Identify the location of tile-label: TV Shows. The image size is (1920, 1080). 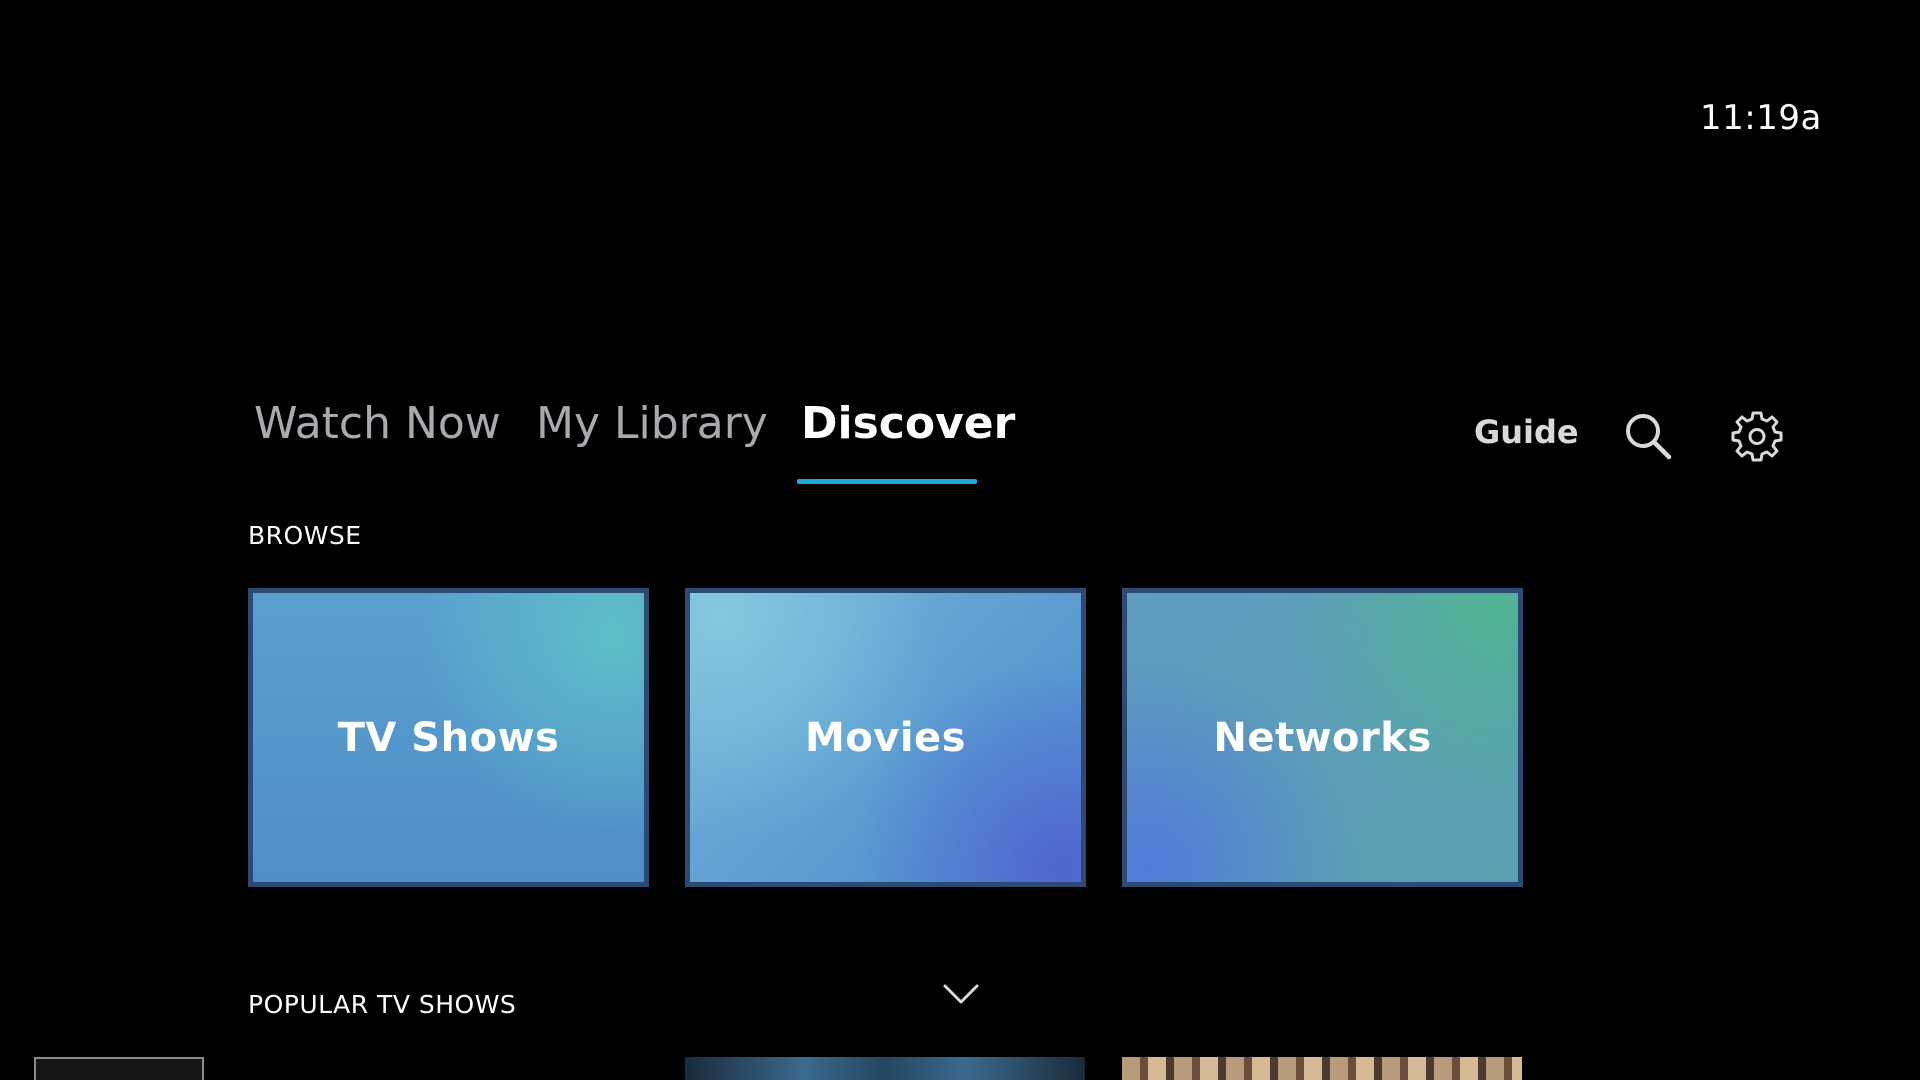
(448, 737).